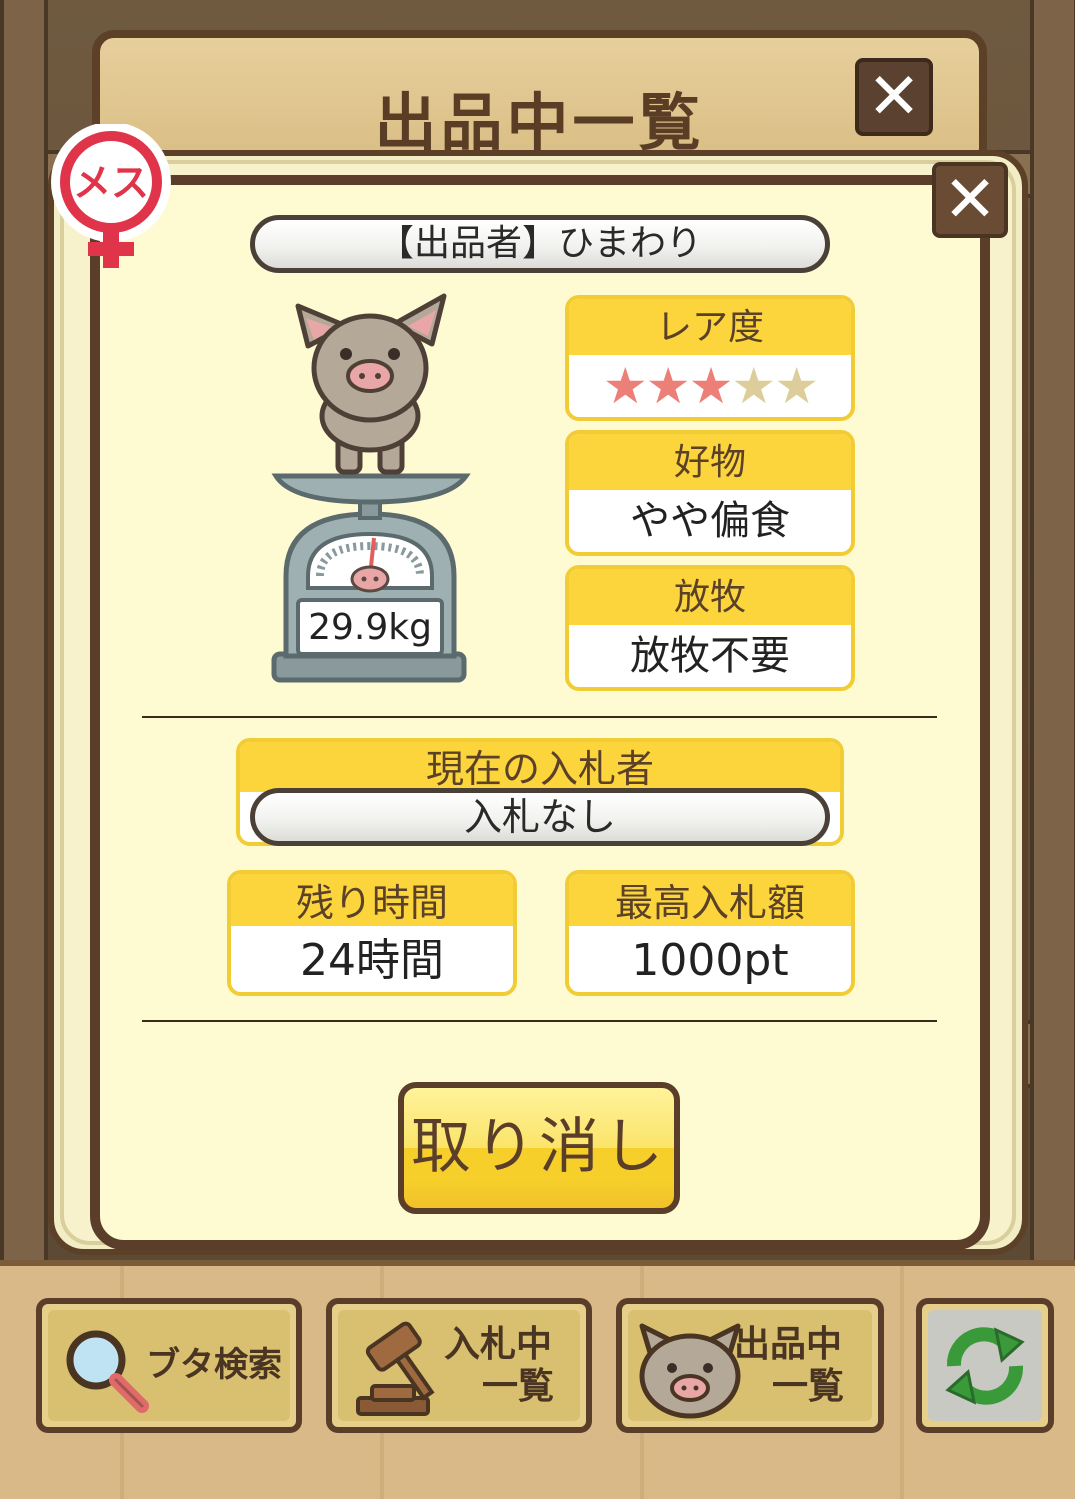  Describe the element at coordinates (710, 327) in the screenshot. I see `rarity-label: レア度` at that location.